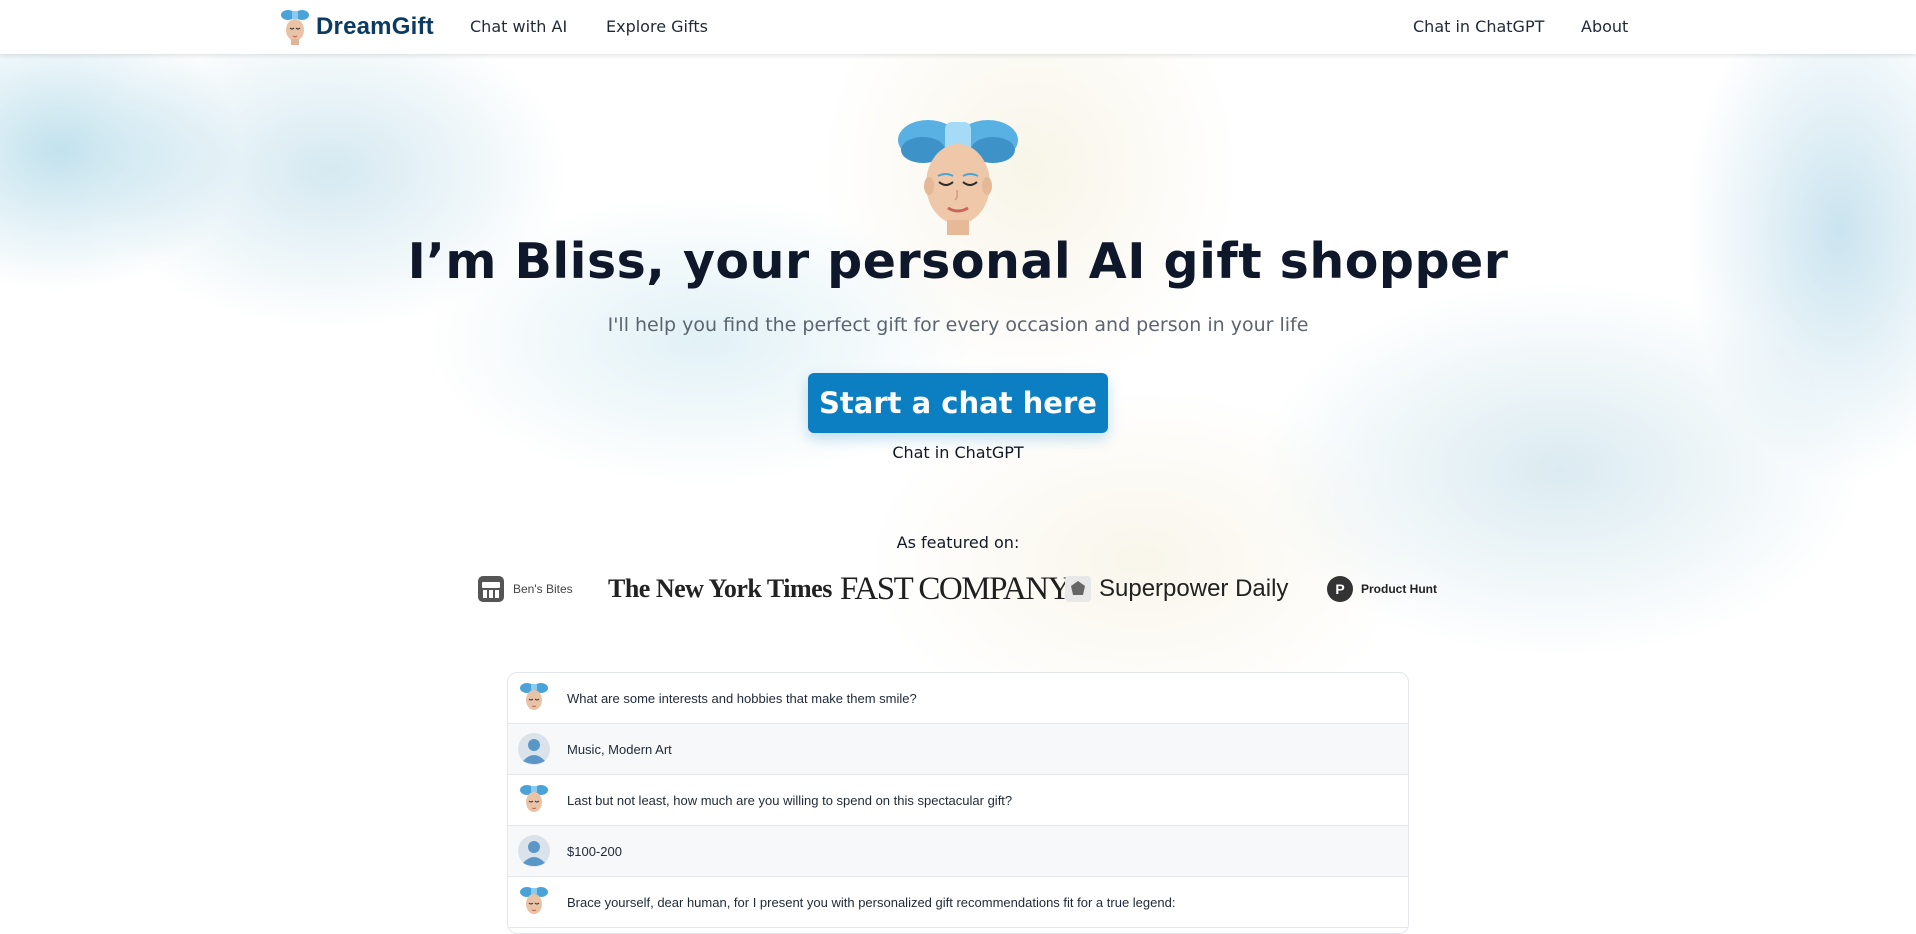  I want to click on chat-in-chatgpt-link: Chat in ChatGPT, so click(957, 452).